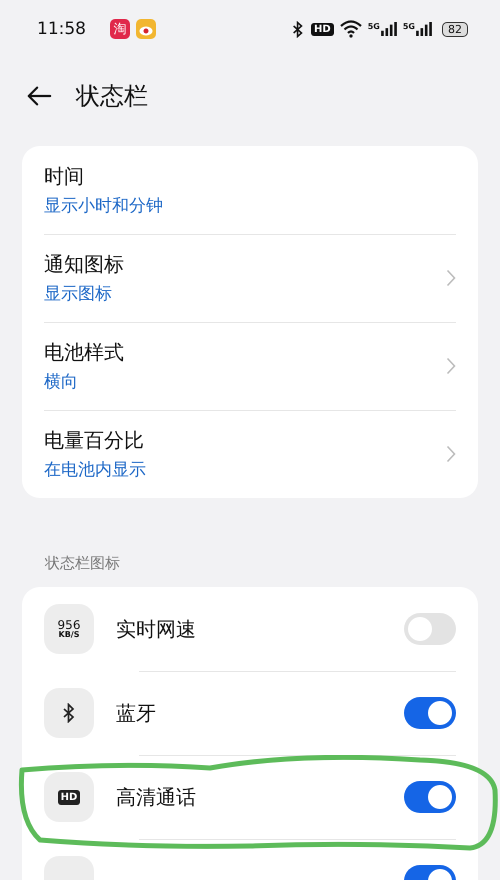 The image size is (500, 880). What do you see at coordinates (120, 29) in the screenshot?
I see `app-icon: 淘` at bounding box center [120, 29].